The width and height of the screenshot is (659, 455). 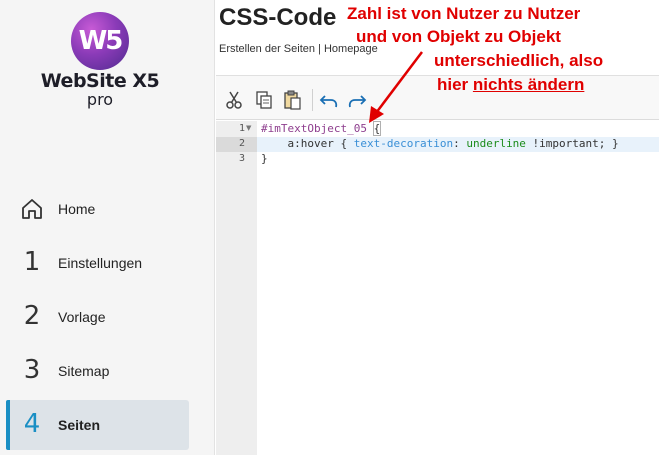 I want to click on logo-edition: pro, so click(x=100, y=99).